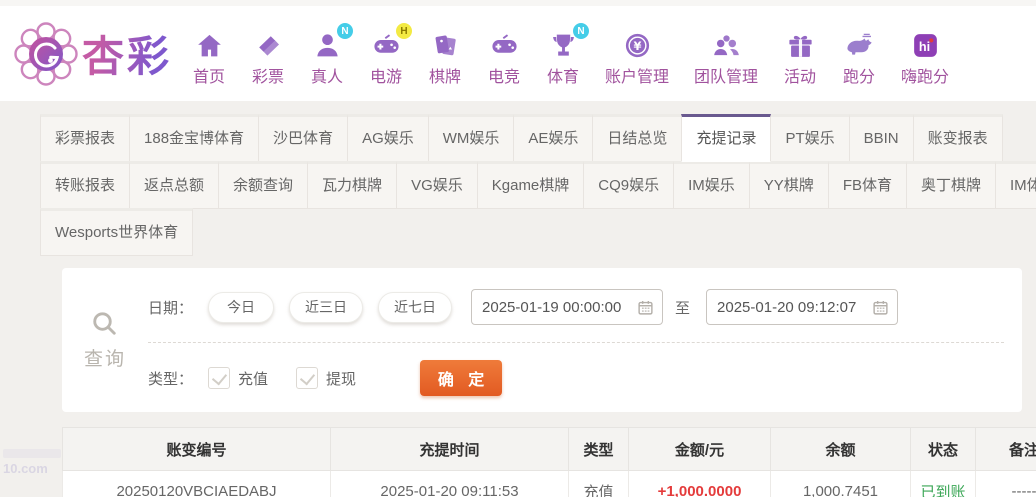 The height and width of the screenshot is (497, 1036). Describe the element at coordinates (85, 185) in the screenshot. I see `tab-转账报表: 转账报表` at that location.